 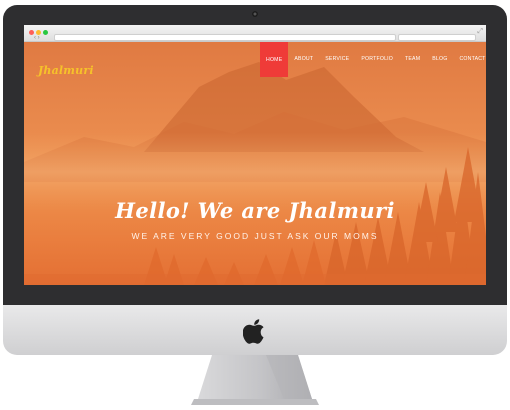 What do you see at coordinates (255, 14) in the screenshot?
I see `camera-icon` at bounding box center [255, 14].